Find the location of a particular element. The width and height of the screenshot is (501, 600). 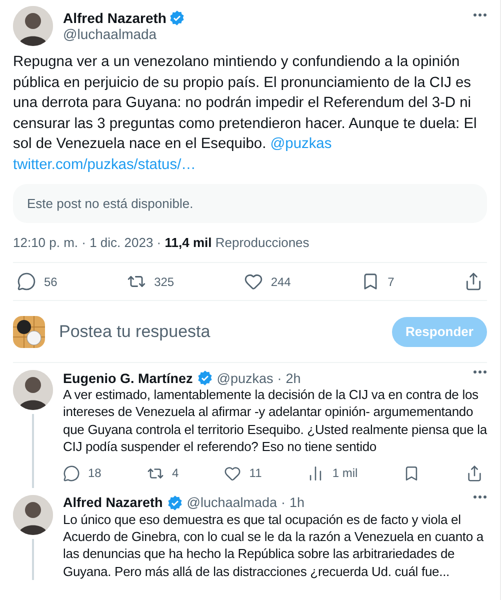

reply-text: A ver estimado, lamentablemente la decisión de la CIJ va en contra de los intereses de Venezuela al afirmar -y adelantar opinión- argumementando que Guyana controla el territorio Esequibo. ¿Usted realmente piensa que la CIJ podía suspender el referendo? Eso no tiene sentido is located at coordinates (275, 421).